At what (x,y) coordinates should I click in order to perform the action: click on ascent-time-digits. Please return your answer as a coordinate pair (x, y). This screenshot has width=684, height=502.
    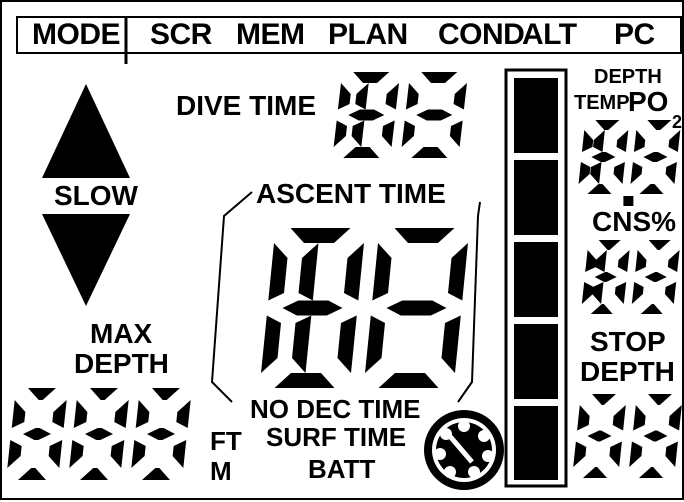
    Looking at the image, I should click on (364, 308).